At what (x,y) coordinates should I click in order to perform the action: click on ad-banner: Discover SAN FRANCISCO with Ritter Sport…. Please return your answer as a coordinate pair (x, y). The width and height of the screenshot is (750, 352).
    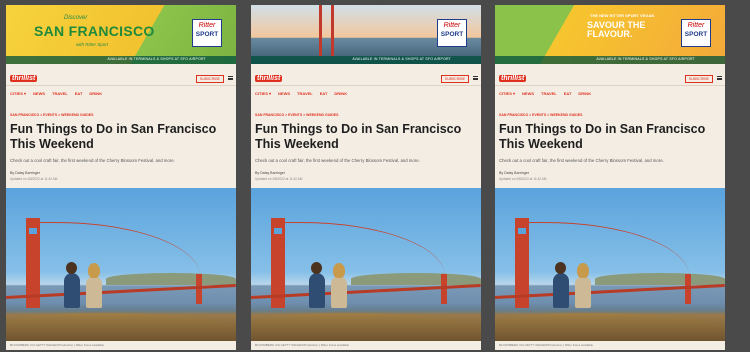
    Looking at the image, I should click on (121, 34).